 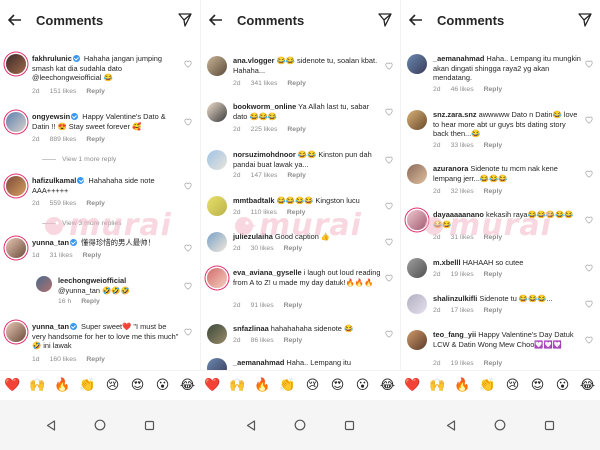 I want to click on direct-send-icon, so click(x=185, y=20).